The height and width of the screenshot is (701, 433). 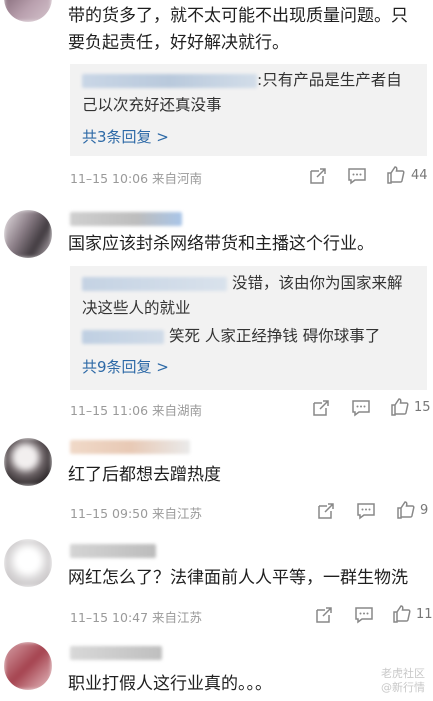 What do you see at coordinates (238, 578) in the screenshot?
I see `comment-text: 网红怎么了？法律面前人人平等，一群生物洗` at bounding box center [238, 578].